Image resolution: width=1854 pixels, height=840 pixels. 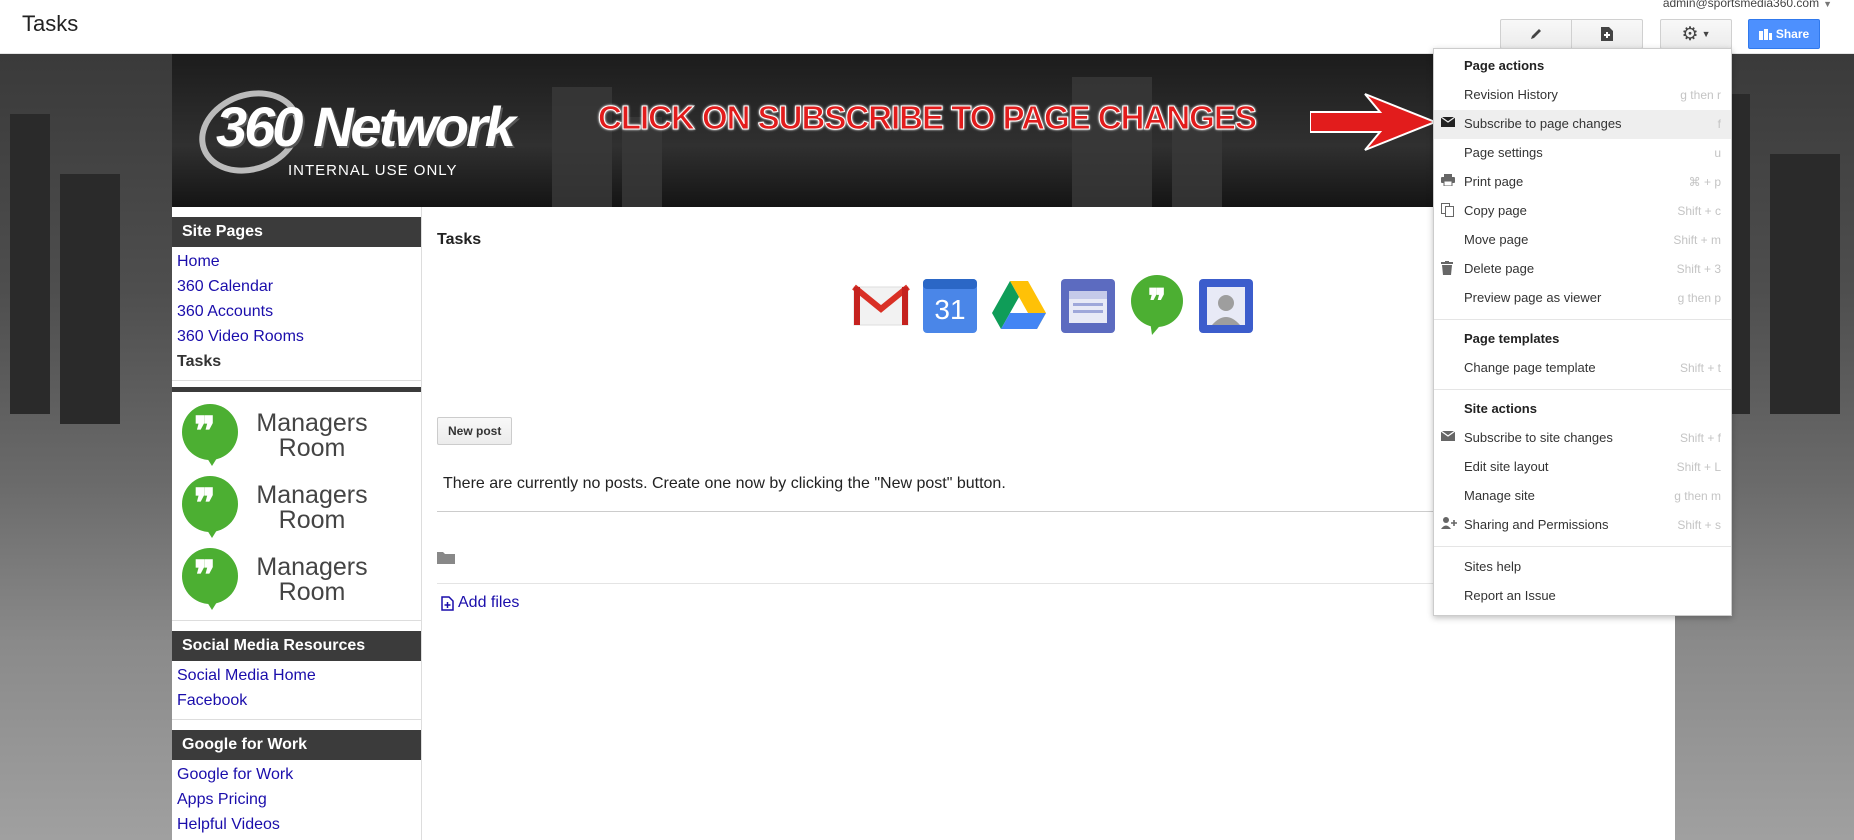 I want to click on menu-item-move-page: Move page Shift + m, so click(x=1582, y=240).